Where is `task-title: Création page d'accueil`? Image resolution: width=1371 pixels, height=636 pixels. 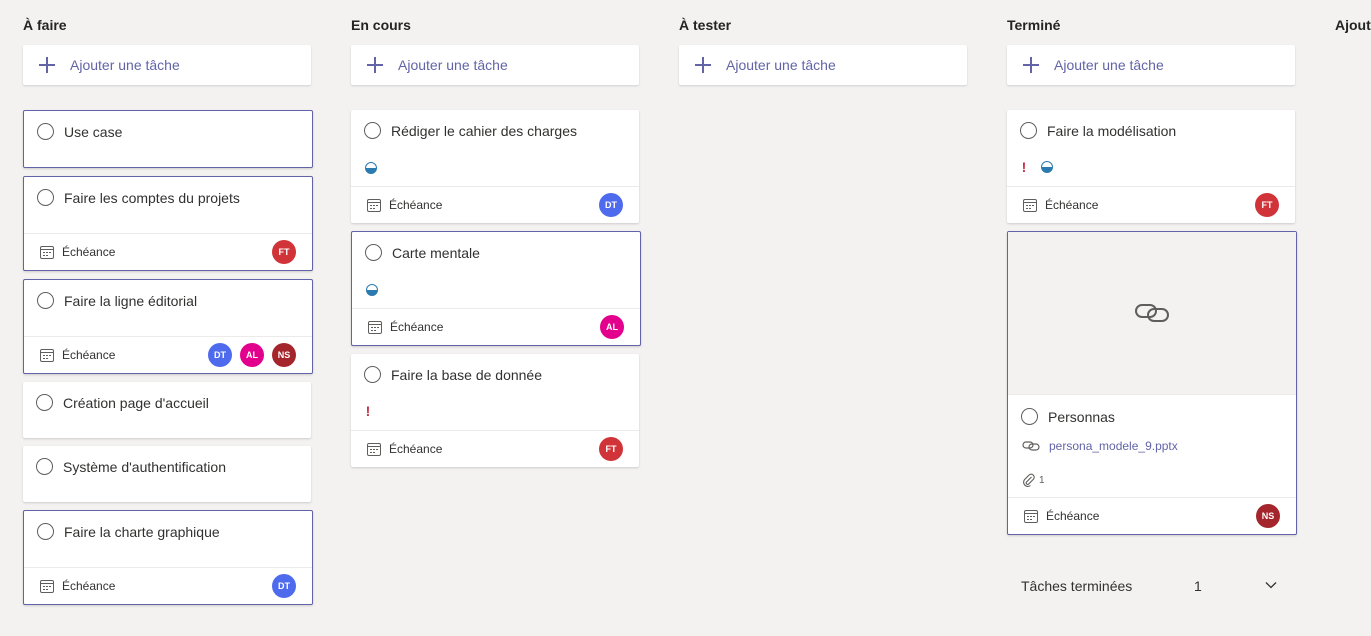 task-title: Création page d'accueil is located at coordinates (136, 402).